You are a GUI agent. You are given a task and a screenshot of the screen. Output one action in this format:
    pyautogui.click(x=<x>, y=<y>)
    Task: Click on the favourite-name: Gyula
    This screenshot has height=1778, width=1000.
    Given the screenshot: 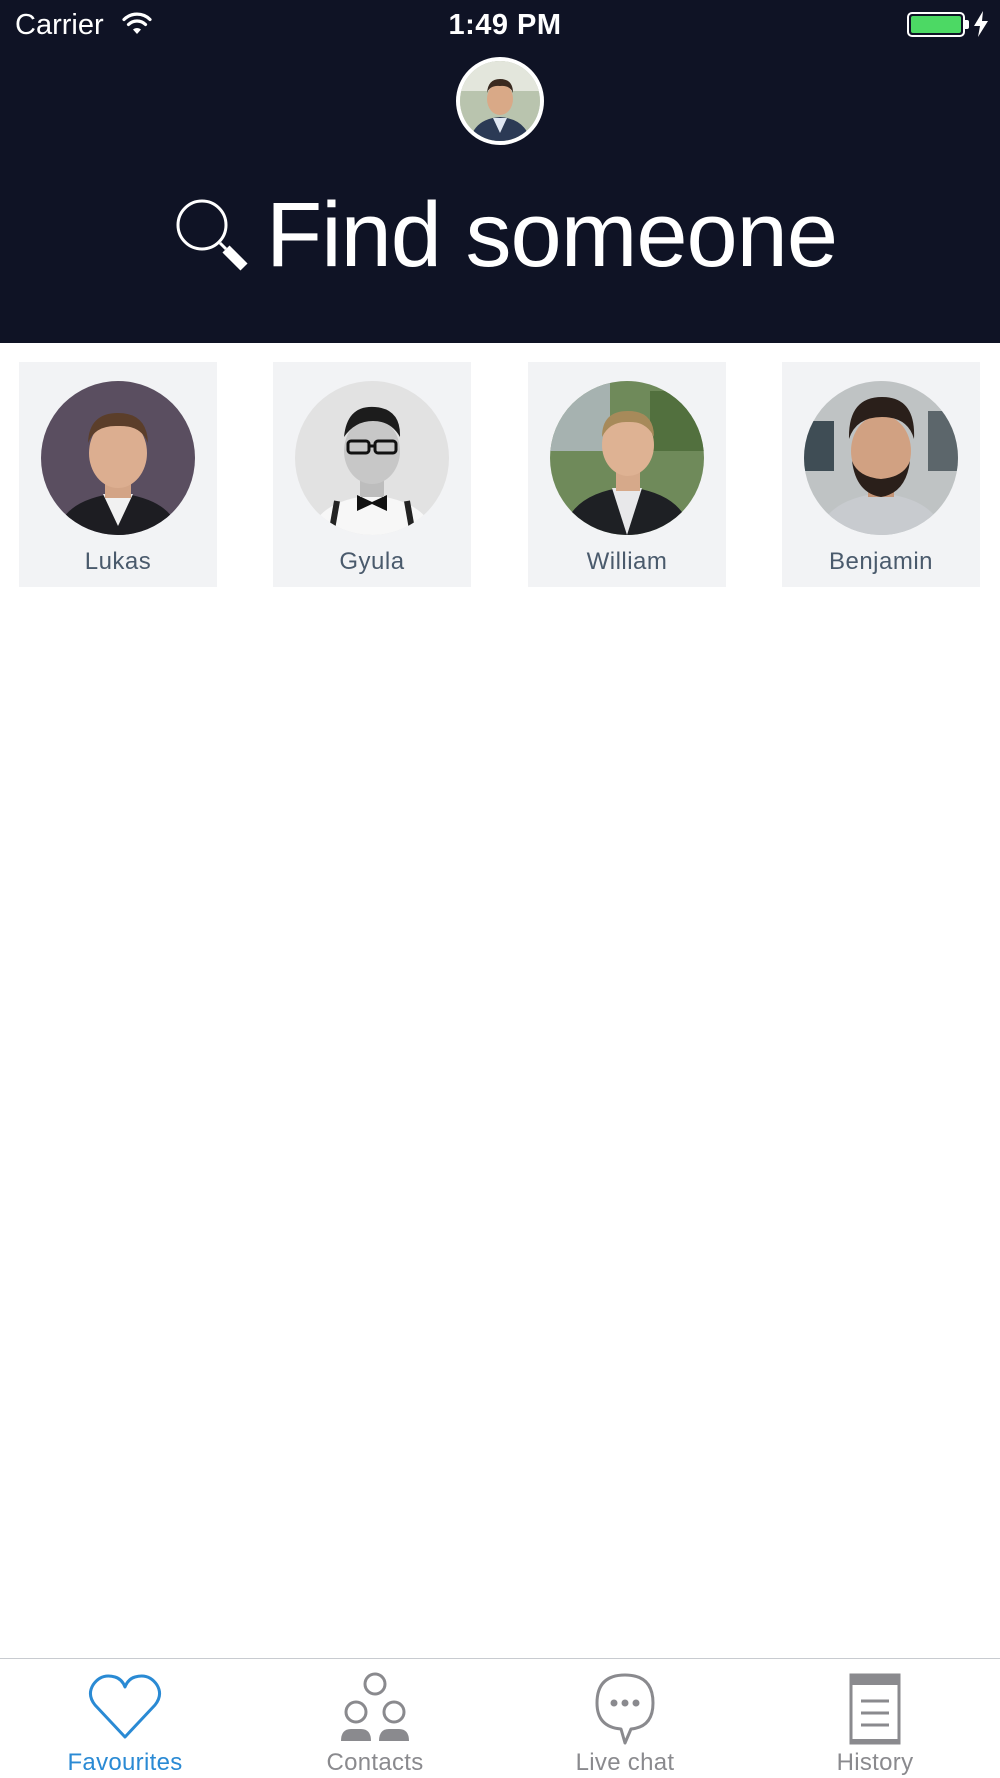 What is the action you would take?
    pyautogui.click(x=372, y=561)
    